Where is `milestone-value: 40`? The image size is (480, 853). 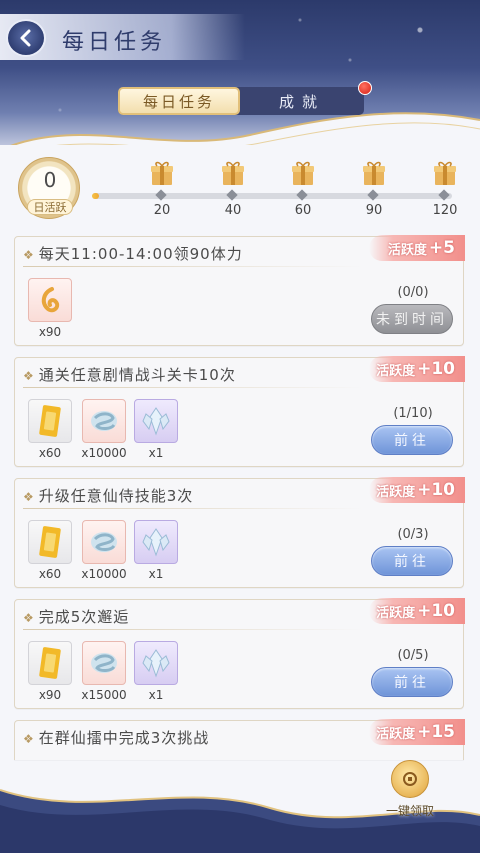
milestone-value: 40 is located at coordinates (233, 210).